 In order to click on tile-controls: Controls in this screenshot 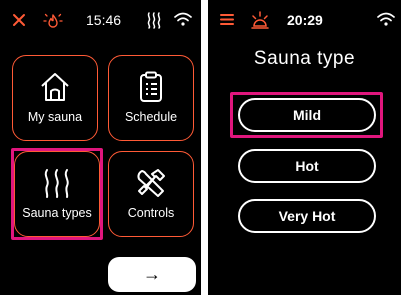, I will do `click(151, 194)`.